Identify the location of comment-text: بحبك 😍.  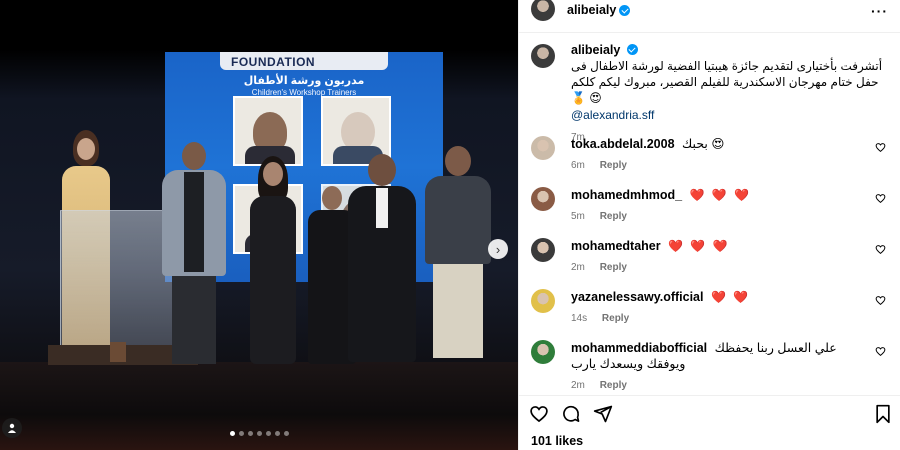
(703, 144).